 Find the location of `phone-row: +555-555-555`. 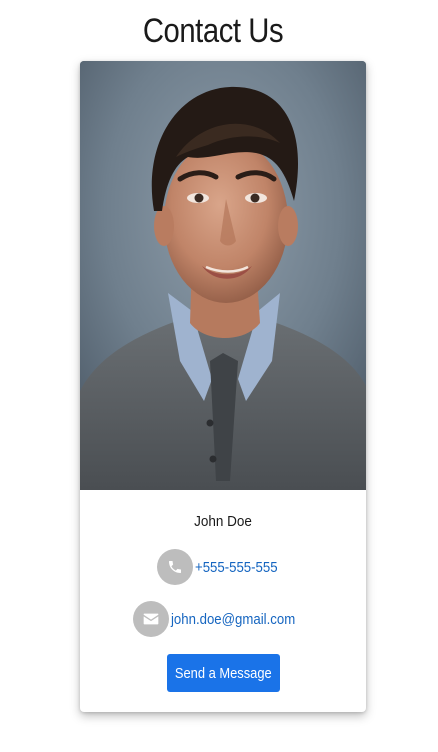

phone-row: +555-555-555 is located at coordinates (223, 567).